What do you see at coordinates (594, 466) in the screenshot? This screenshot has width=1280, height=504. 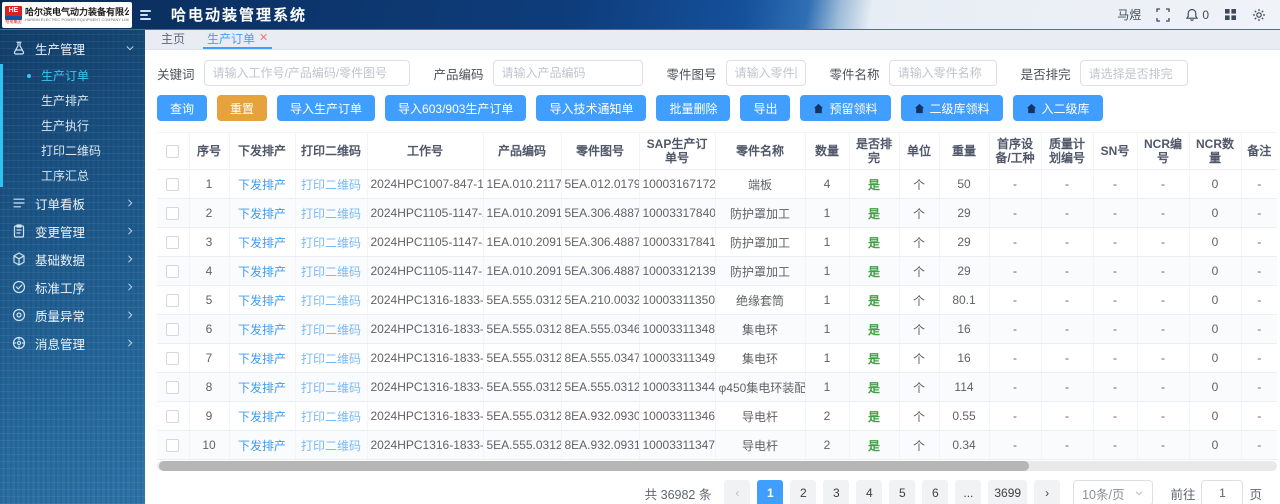 I see `scrollbar-thumb` at bounding box center [594, 466].